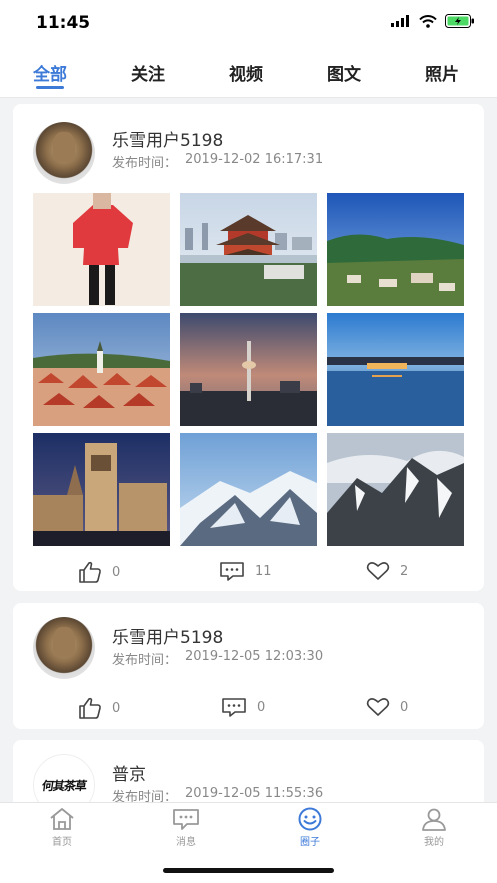 The width and height of the screenshot is (497, 883). I want to click on tab-video: 视频, so click(246, 72).